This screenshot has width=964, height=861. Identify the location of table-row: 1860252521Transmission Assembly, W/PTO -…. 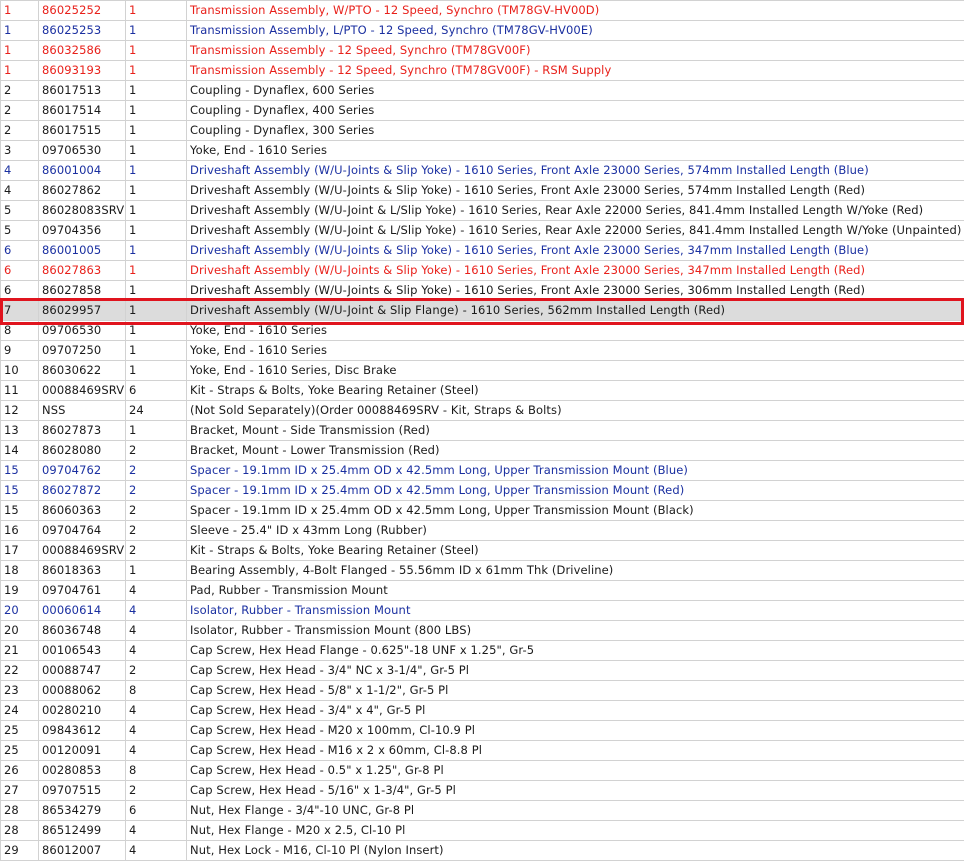
(482, 11).